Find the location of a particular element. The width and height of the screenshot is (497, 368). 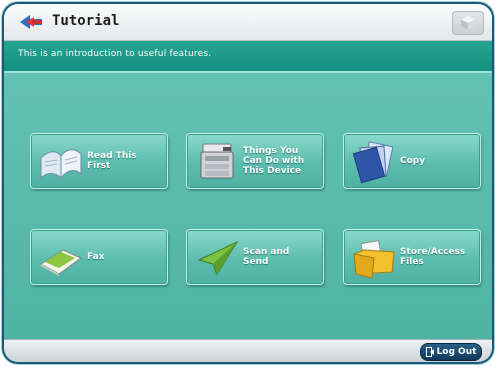

scan-and-send-button: Scan and Send is located at coordinates (255, 257).